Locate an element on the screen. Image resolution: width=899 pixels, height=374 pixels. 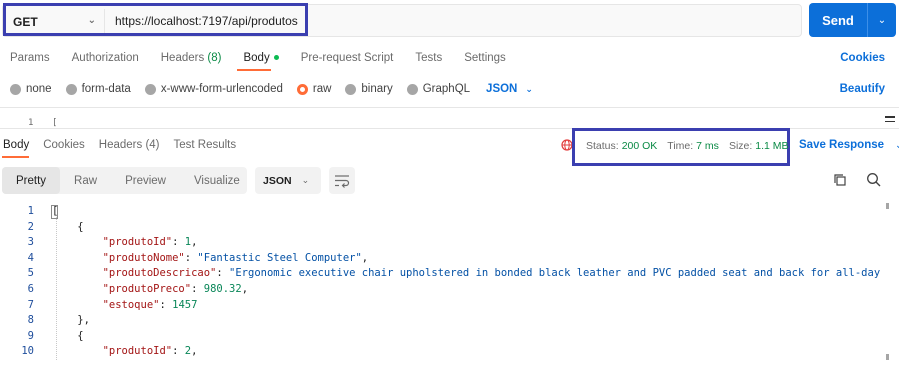
body-modified-dot is located at coordinates (276, 58).